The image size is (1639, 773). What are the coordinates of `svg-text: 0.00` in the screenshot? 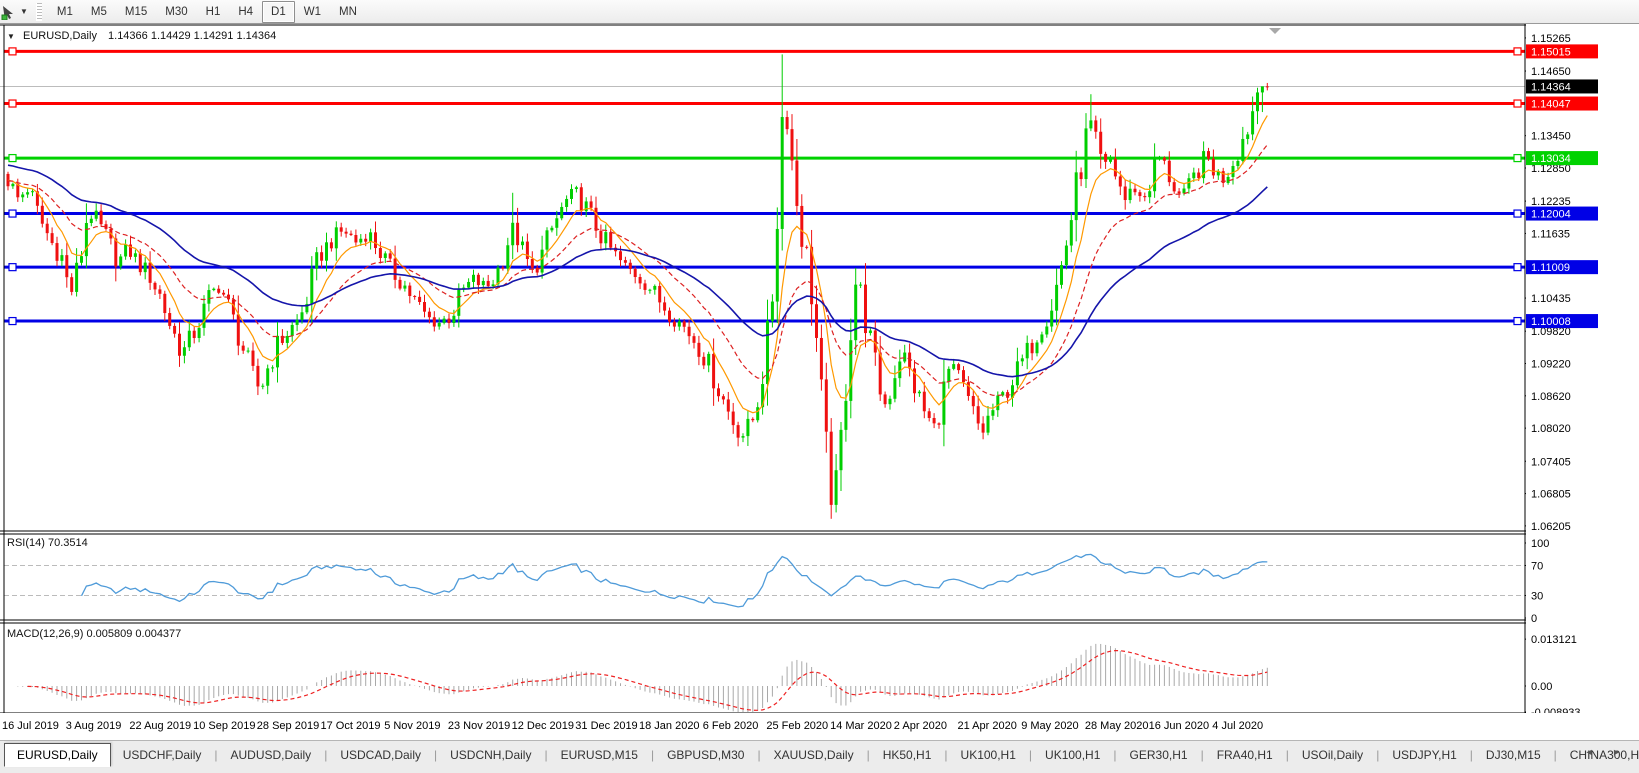 It's located at (1541, 687).